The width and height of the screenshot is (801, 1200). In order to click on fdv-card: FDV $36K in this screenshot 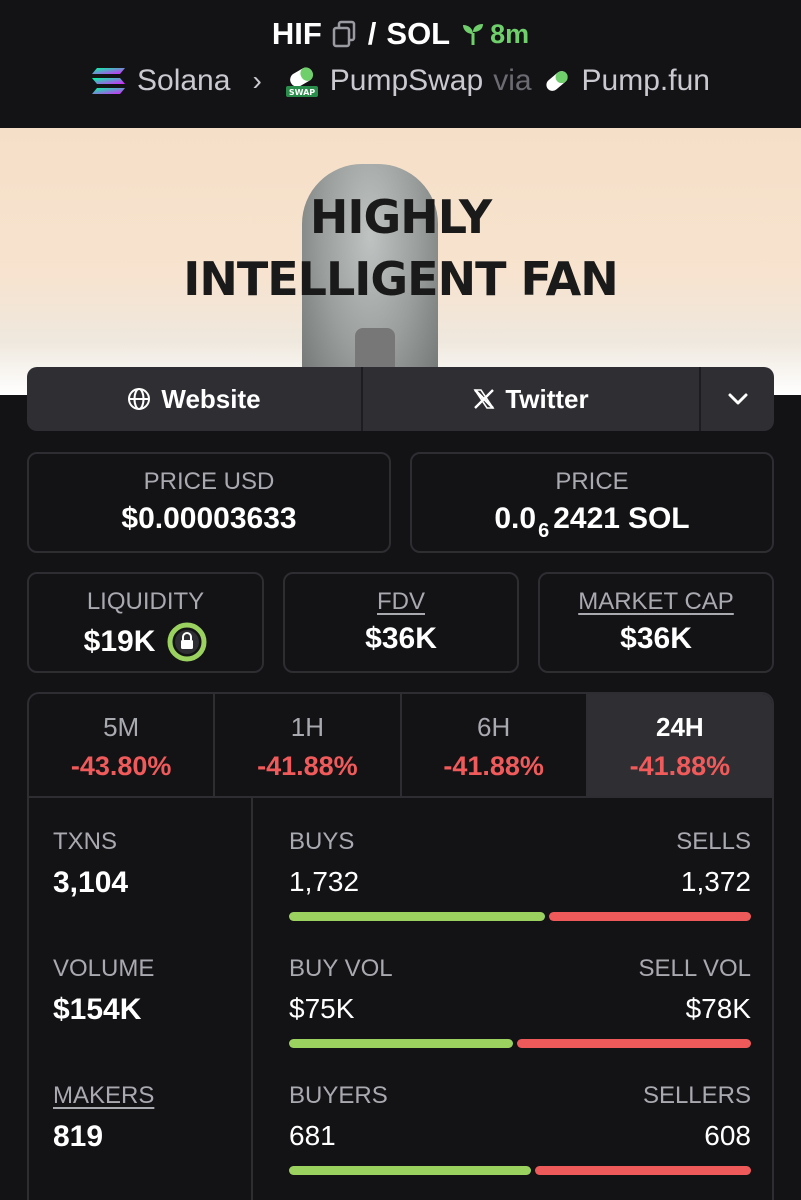, I will do `click(401, 622)`.